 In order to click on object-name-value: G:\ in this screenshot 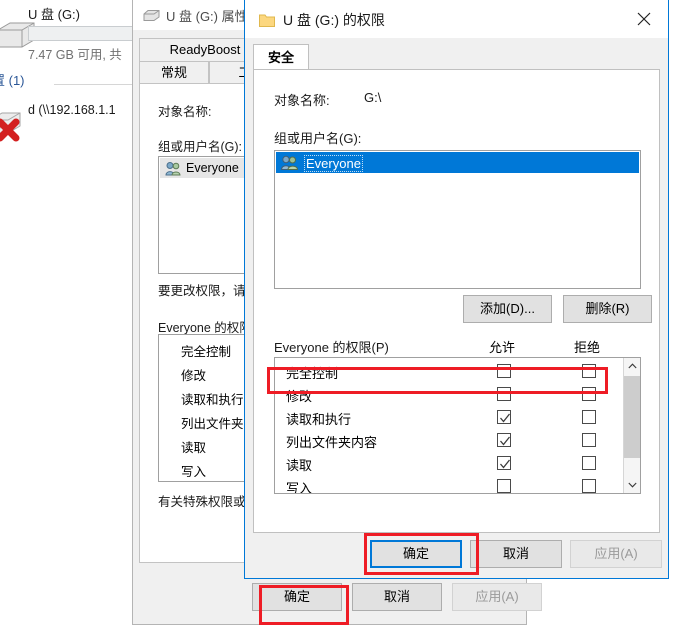, I will do `click(373, 97)`.